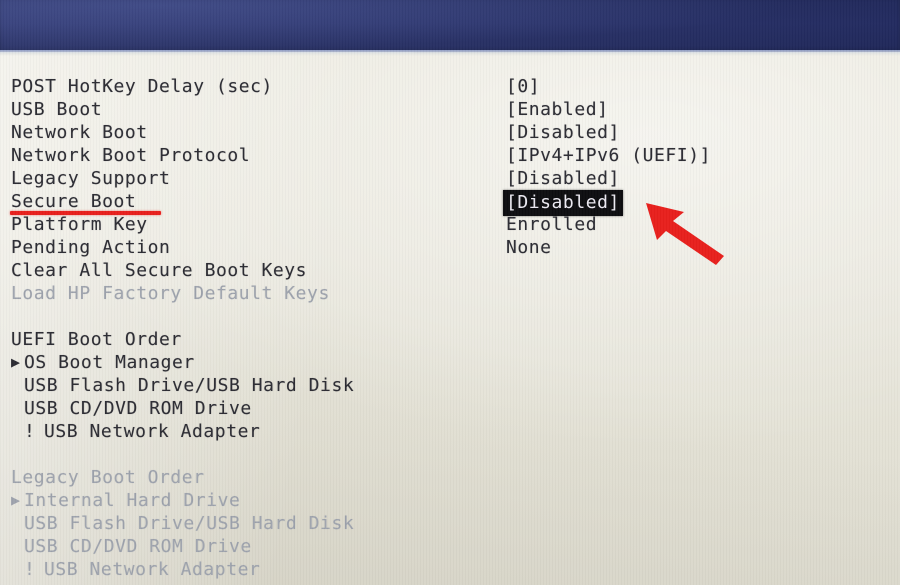  I want to click on setting-label-post-hotkey-delay: POST HotKey Delay (sec), so click(142, 86).